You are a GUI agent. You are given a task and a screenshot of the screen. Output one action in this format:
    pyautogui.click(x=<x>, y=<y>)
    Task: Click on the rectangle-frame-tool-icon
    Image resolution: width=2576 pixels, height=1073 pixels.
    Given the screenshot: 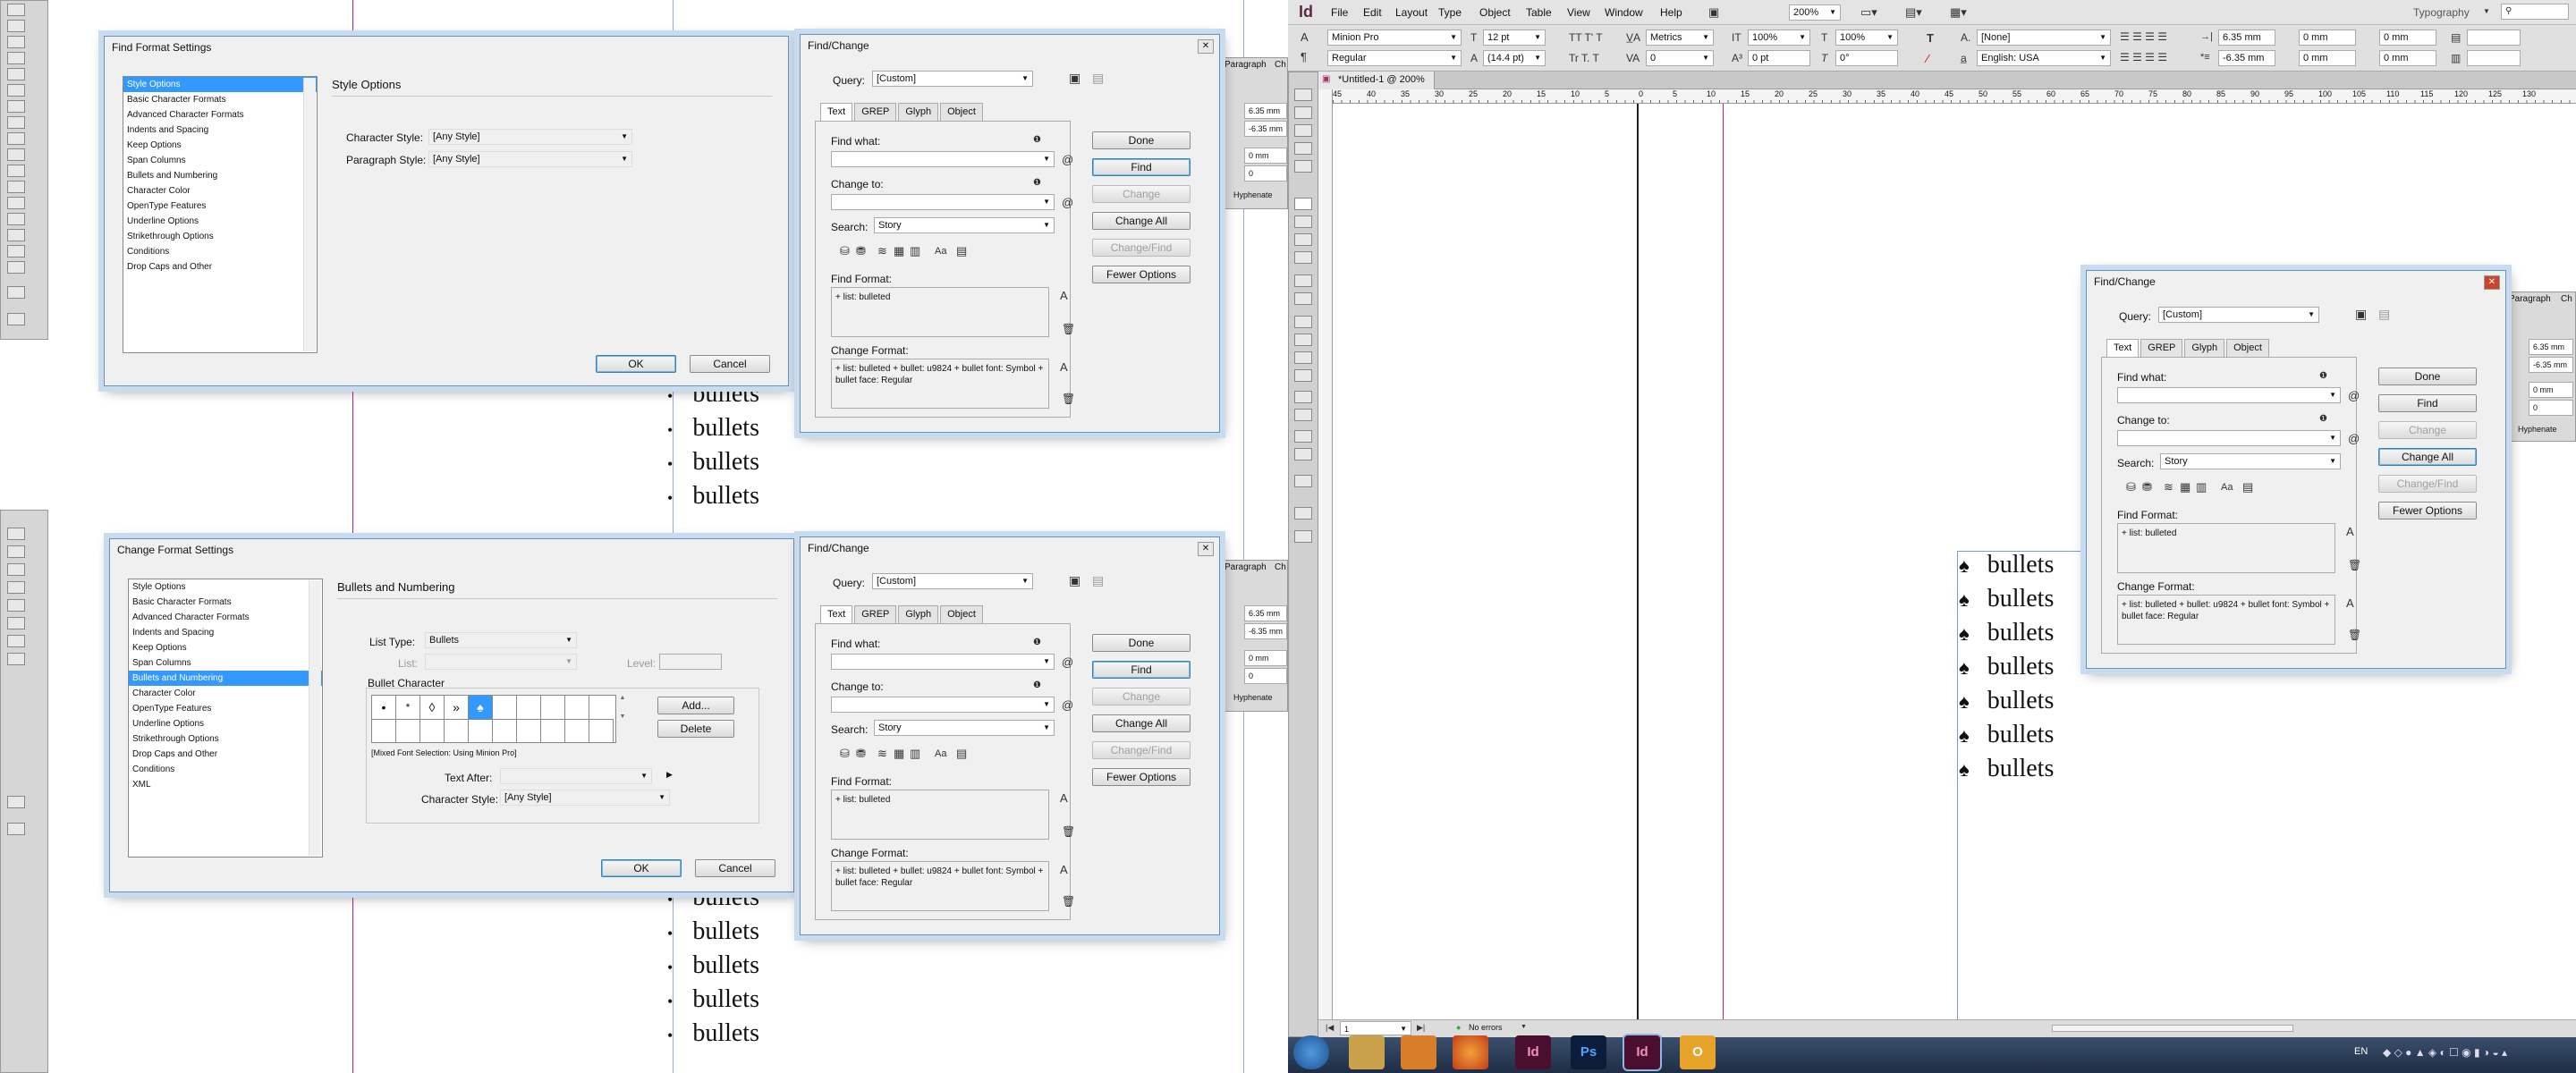 What is the action you would take?
    pyautogui.click(x=1303, y=281)
    